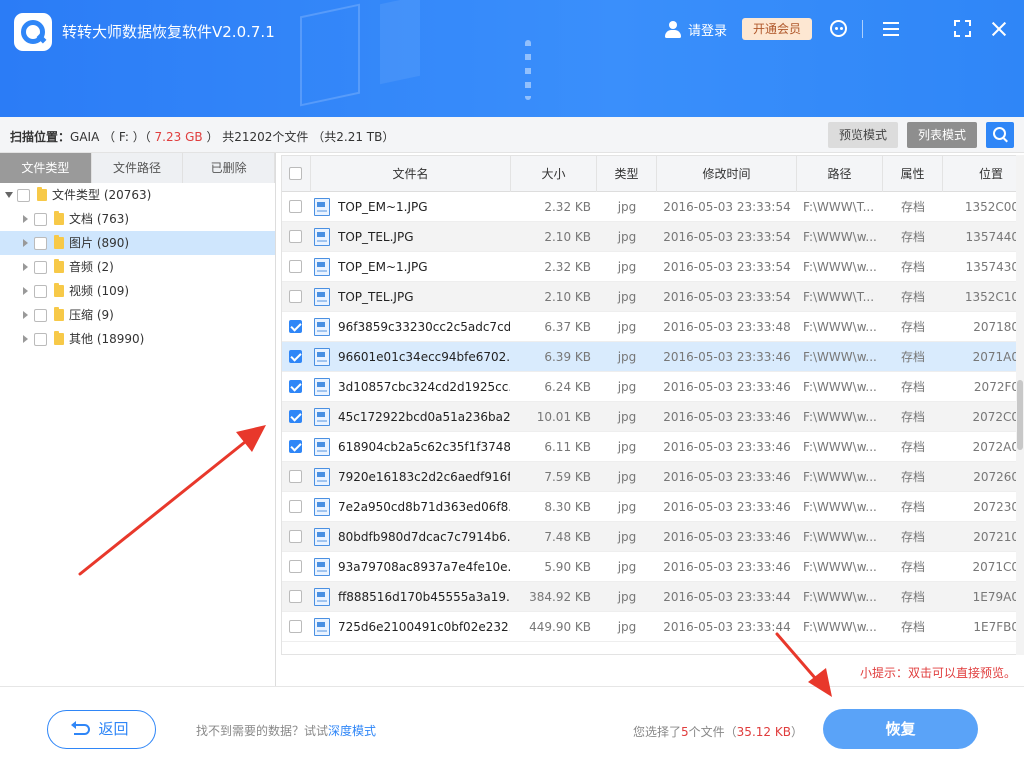 Image resolution: width=1024 pixels, height=768 pixels. What do you see at coordinates (137, 339) in the screenshot?
I see `tree-item-other: 其他 (18990)` at bounding box center [137, 339].